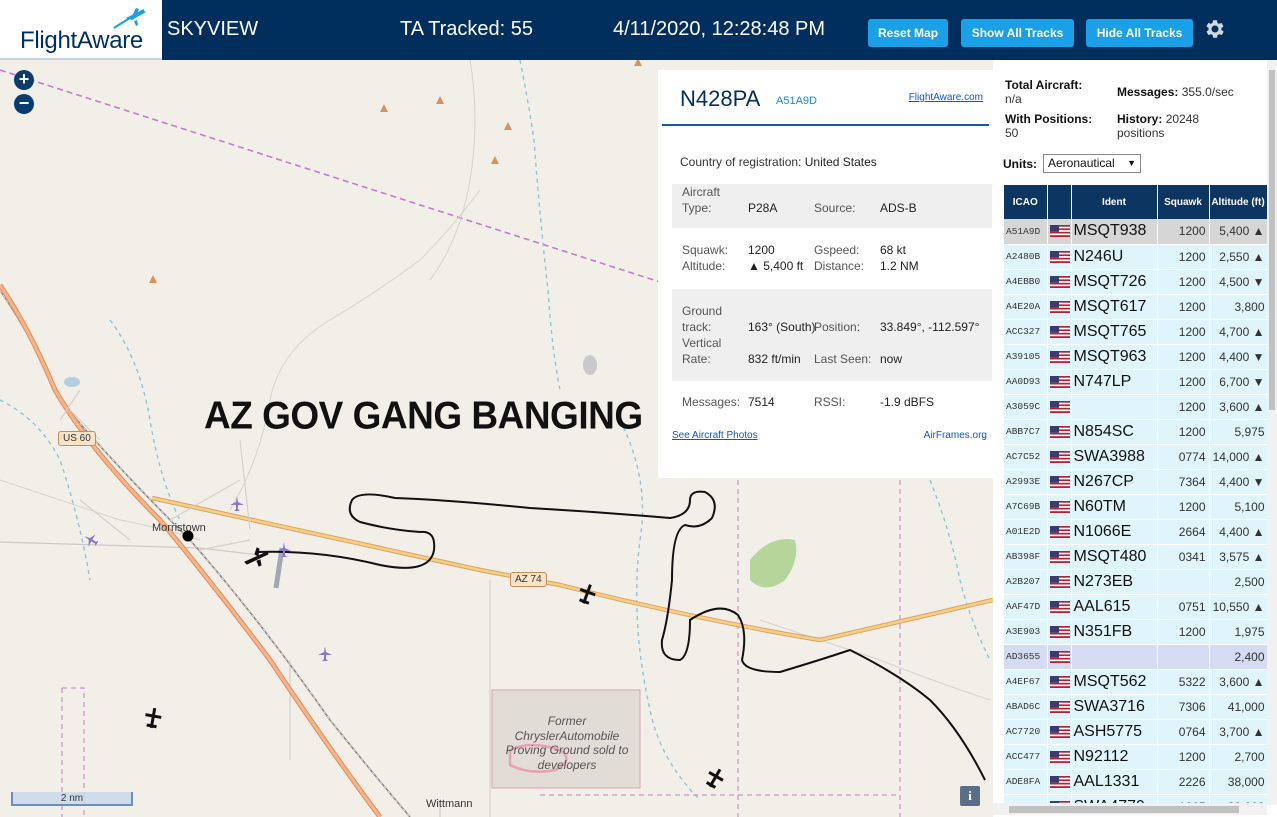 The height and width of the screenshot is (817, 1277). What do you see at coordinates (832, 206) in the screenshot?
I see `aircraft-type-block: Aircraft Type: P28A Source: ADS-B` at bounding box center [832, 206].